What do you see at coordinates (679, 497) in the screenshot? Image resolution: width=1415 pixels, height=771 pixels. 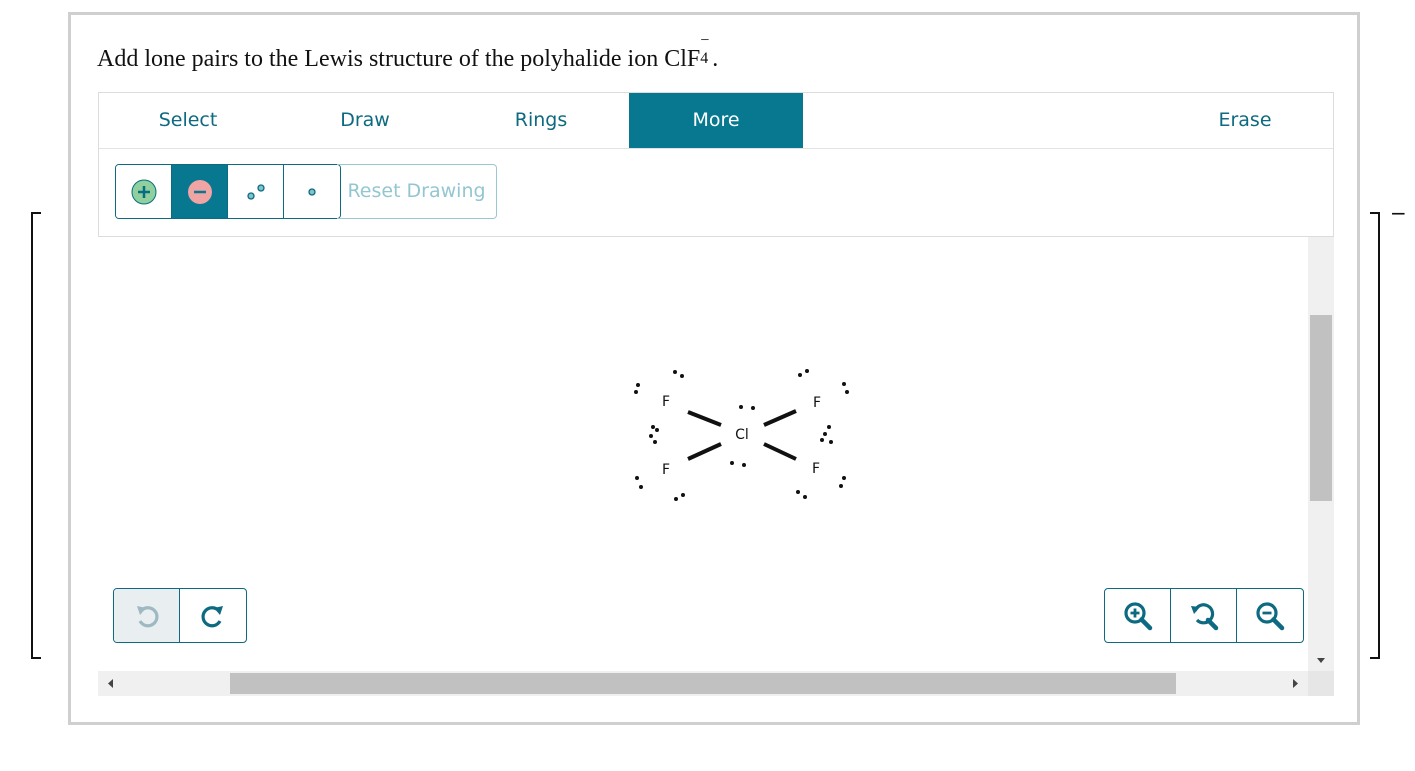 I see `lone-pair-f-ll-bottom` at bounding box center [679, 497].